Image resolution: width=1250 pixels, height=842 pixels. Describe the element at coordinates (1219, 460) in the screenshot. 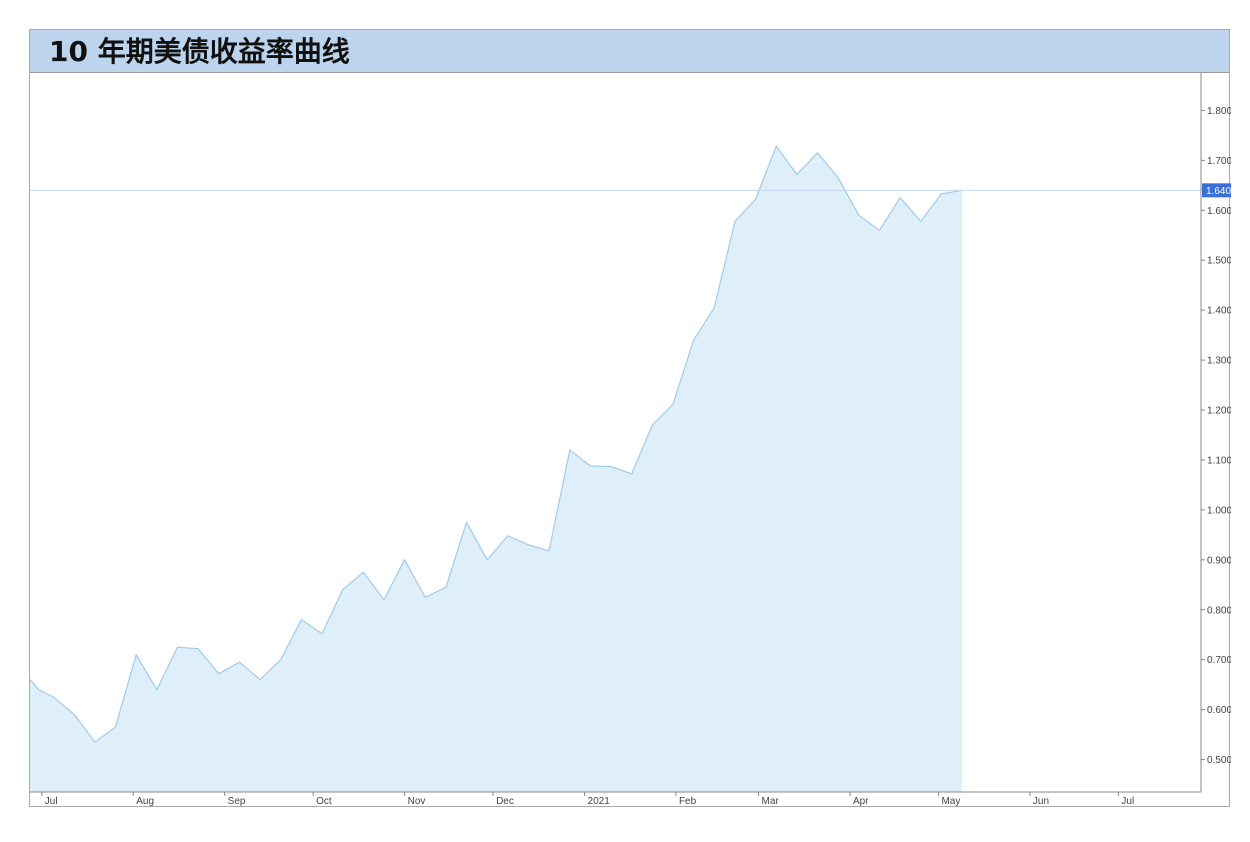

I see `y-tick-label: 1.100` at that location.